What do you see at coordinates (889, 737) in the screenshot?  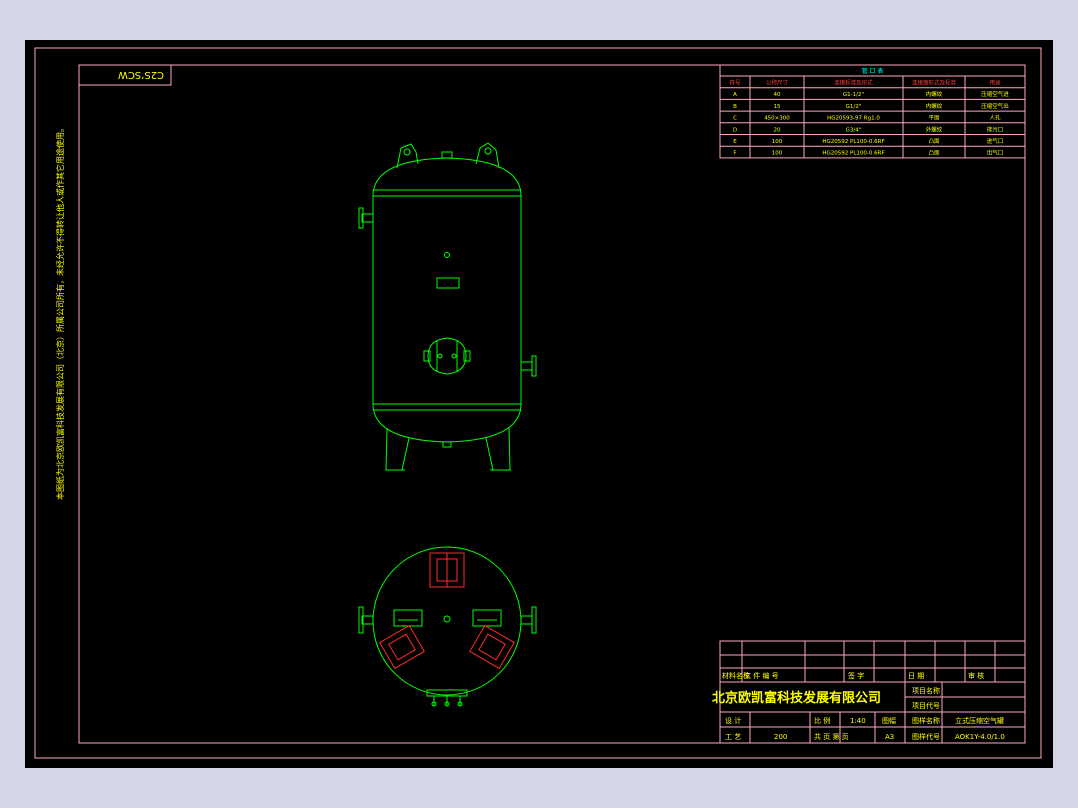 I see `format-value: A3` at bounding box center [889, 737].